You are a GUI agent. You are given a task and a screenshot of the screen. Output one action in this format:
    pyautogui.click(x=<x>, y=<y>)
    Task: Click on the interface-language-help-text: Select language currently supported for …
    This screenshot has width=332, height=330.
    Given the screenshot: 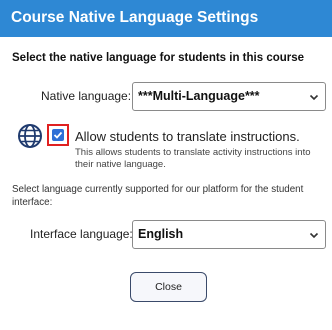 What is the action you would take?
    pyautogui.click(x=158, y=196)
    